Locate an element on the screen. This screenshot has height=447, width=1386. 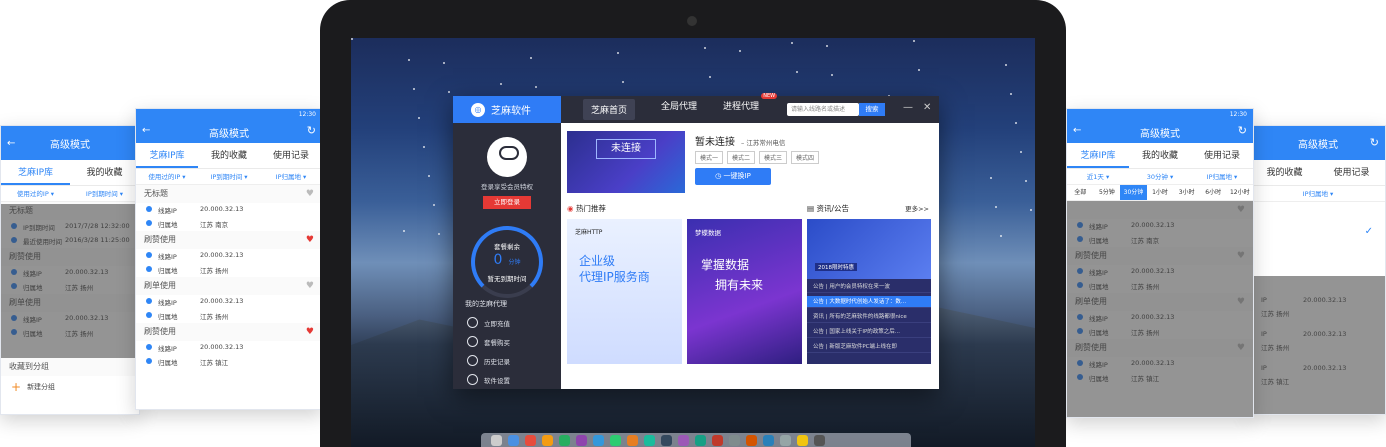
search-input: 请输入线路名或描述 is located at coordinates (823, 109).